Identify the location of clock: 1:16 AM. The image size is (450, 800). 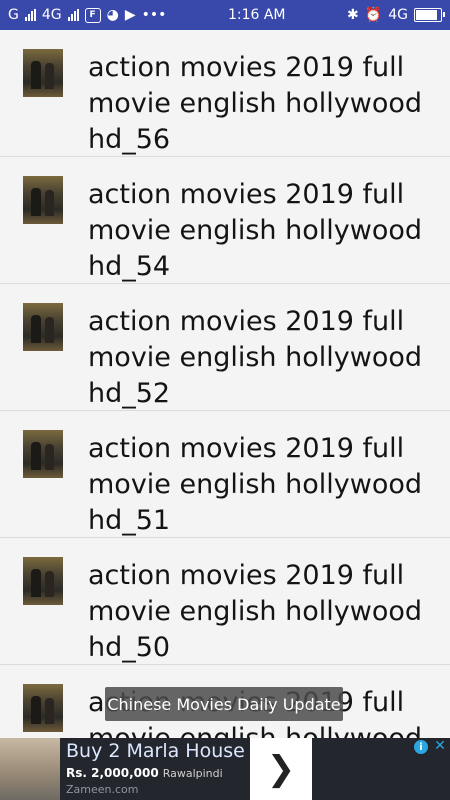
(256, 15).